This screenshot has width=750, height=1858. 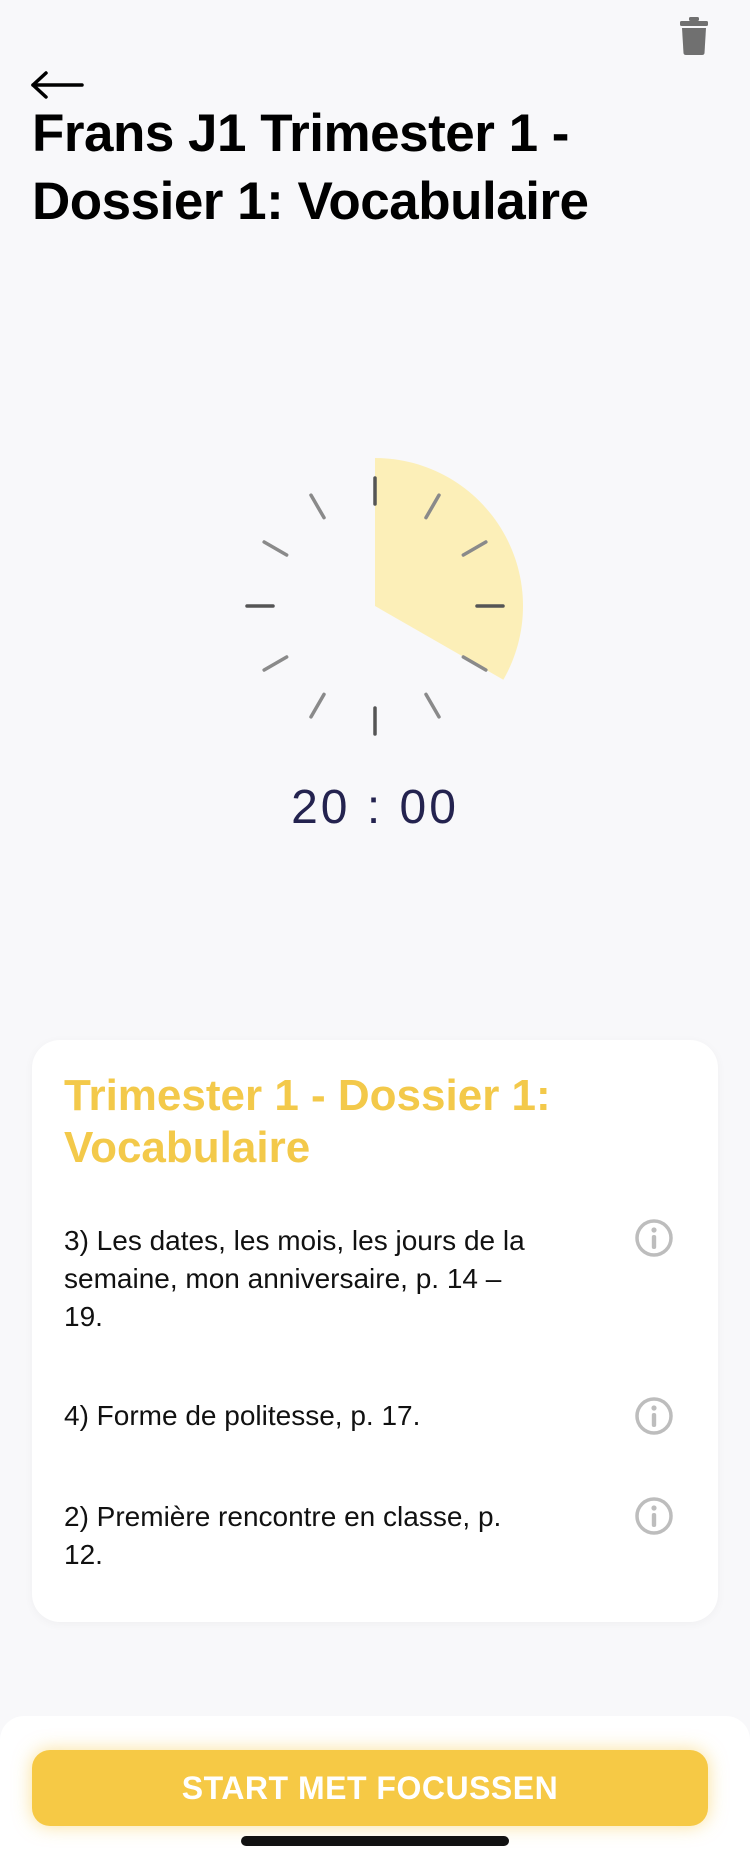 I want to click on topic-item-text: 4) Forme de politesse, p. 17., so click(x=242, y=1415).